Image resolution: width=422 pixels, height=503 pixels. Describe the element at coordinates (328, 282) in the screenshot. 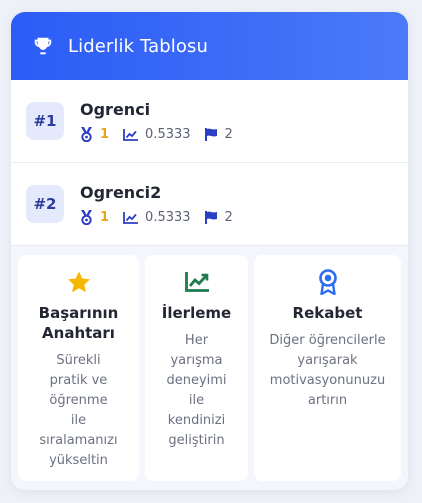

I see `award-icon` at that location.